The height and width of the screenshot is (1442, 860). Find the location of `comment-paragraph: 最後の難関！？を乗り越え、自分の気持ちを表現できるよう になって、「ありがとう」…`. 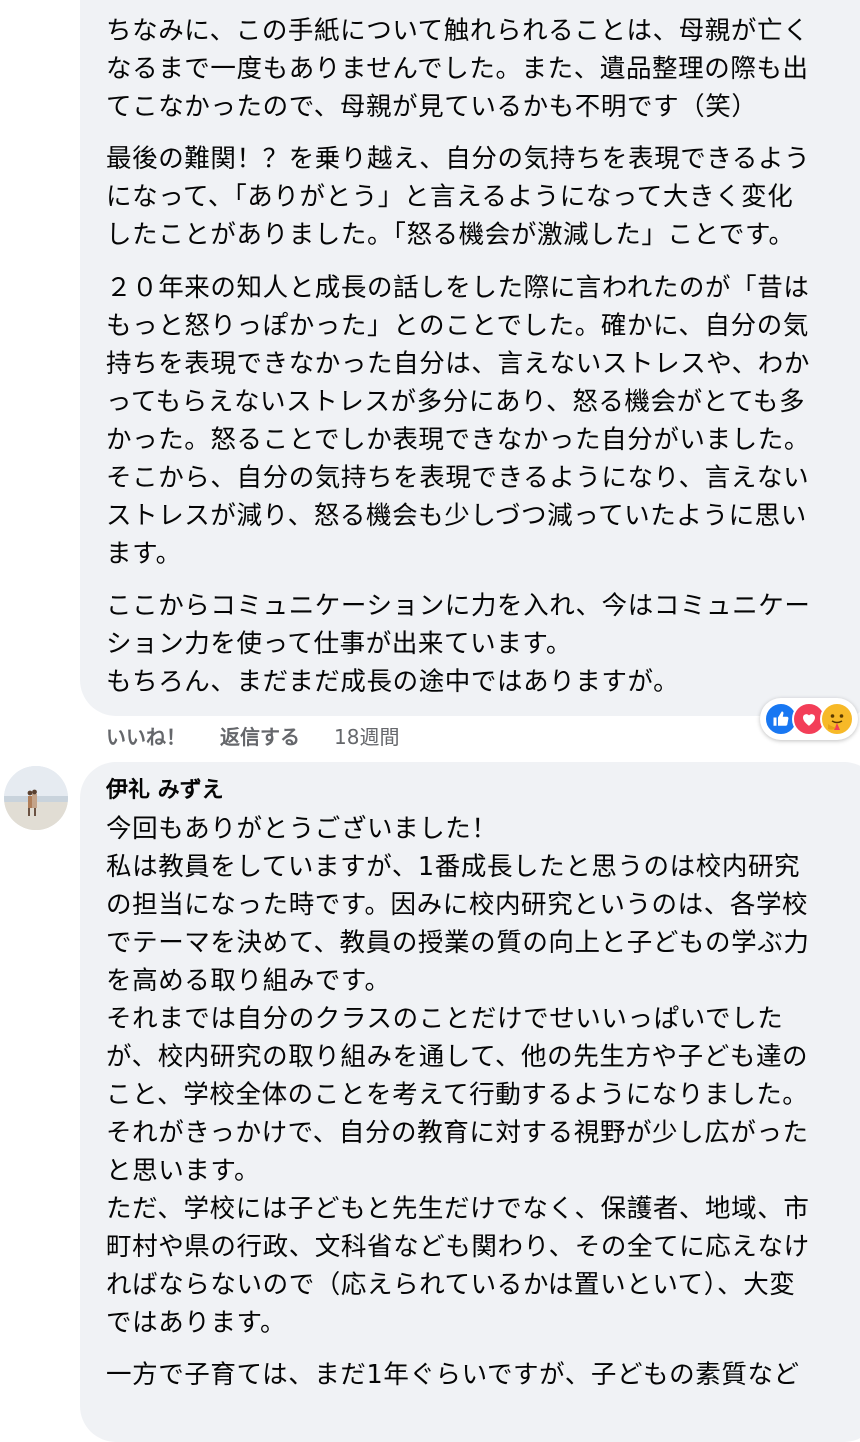

comment-paragraph: 最後の難関！？を乗り越え、自分の気持ちを表現できるよう になって、「ありがとう」… is located at coordinates (458, 197).